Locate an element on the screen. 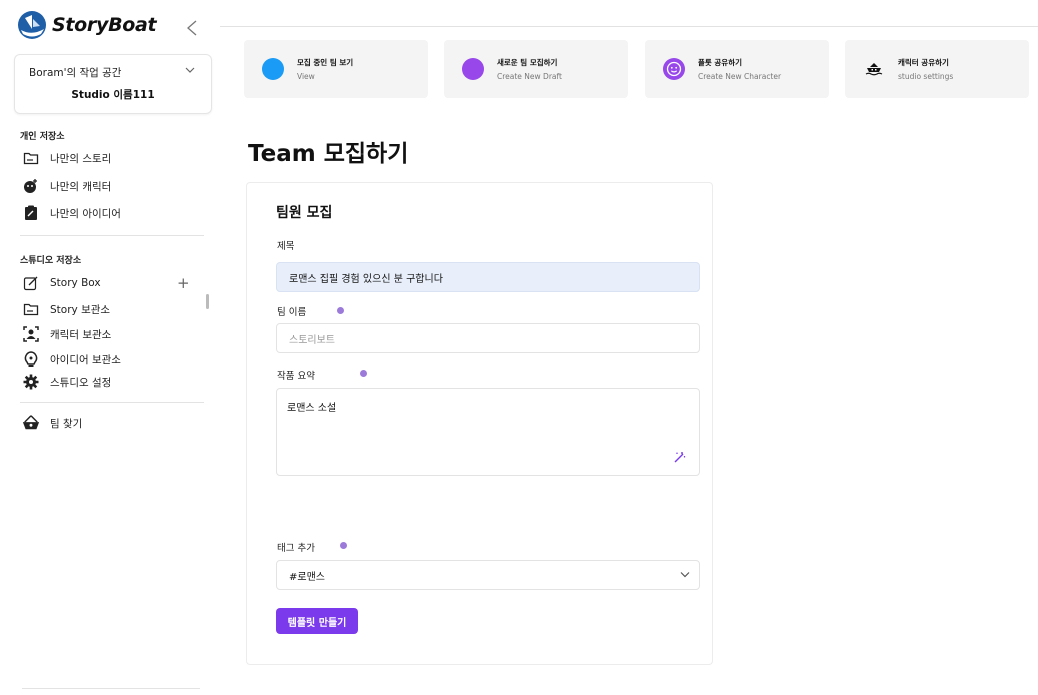  sidebar-scrollbar is located at coordinates (207, 301).